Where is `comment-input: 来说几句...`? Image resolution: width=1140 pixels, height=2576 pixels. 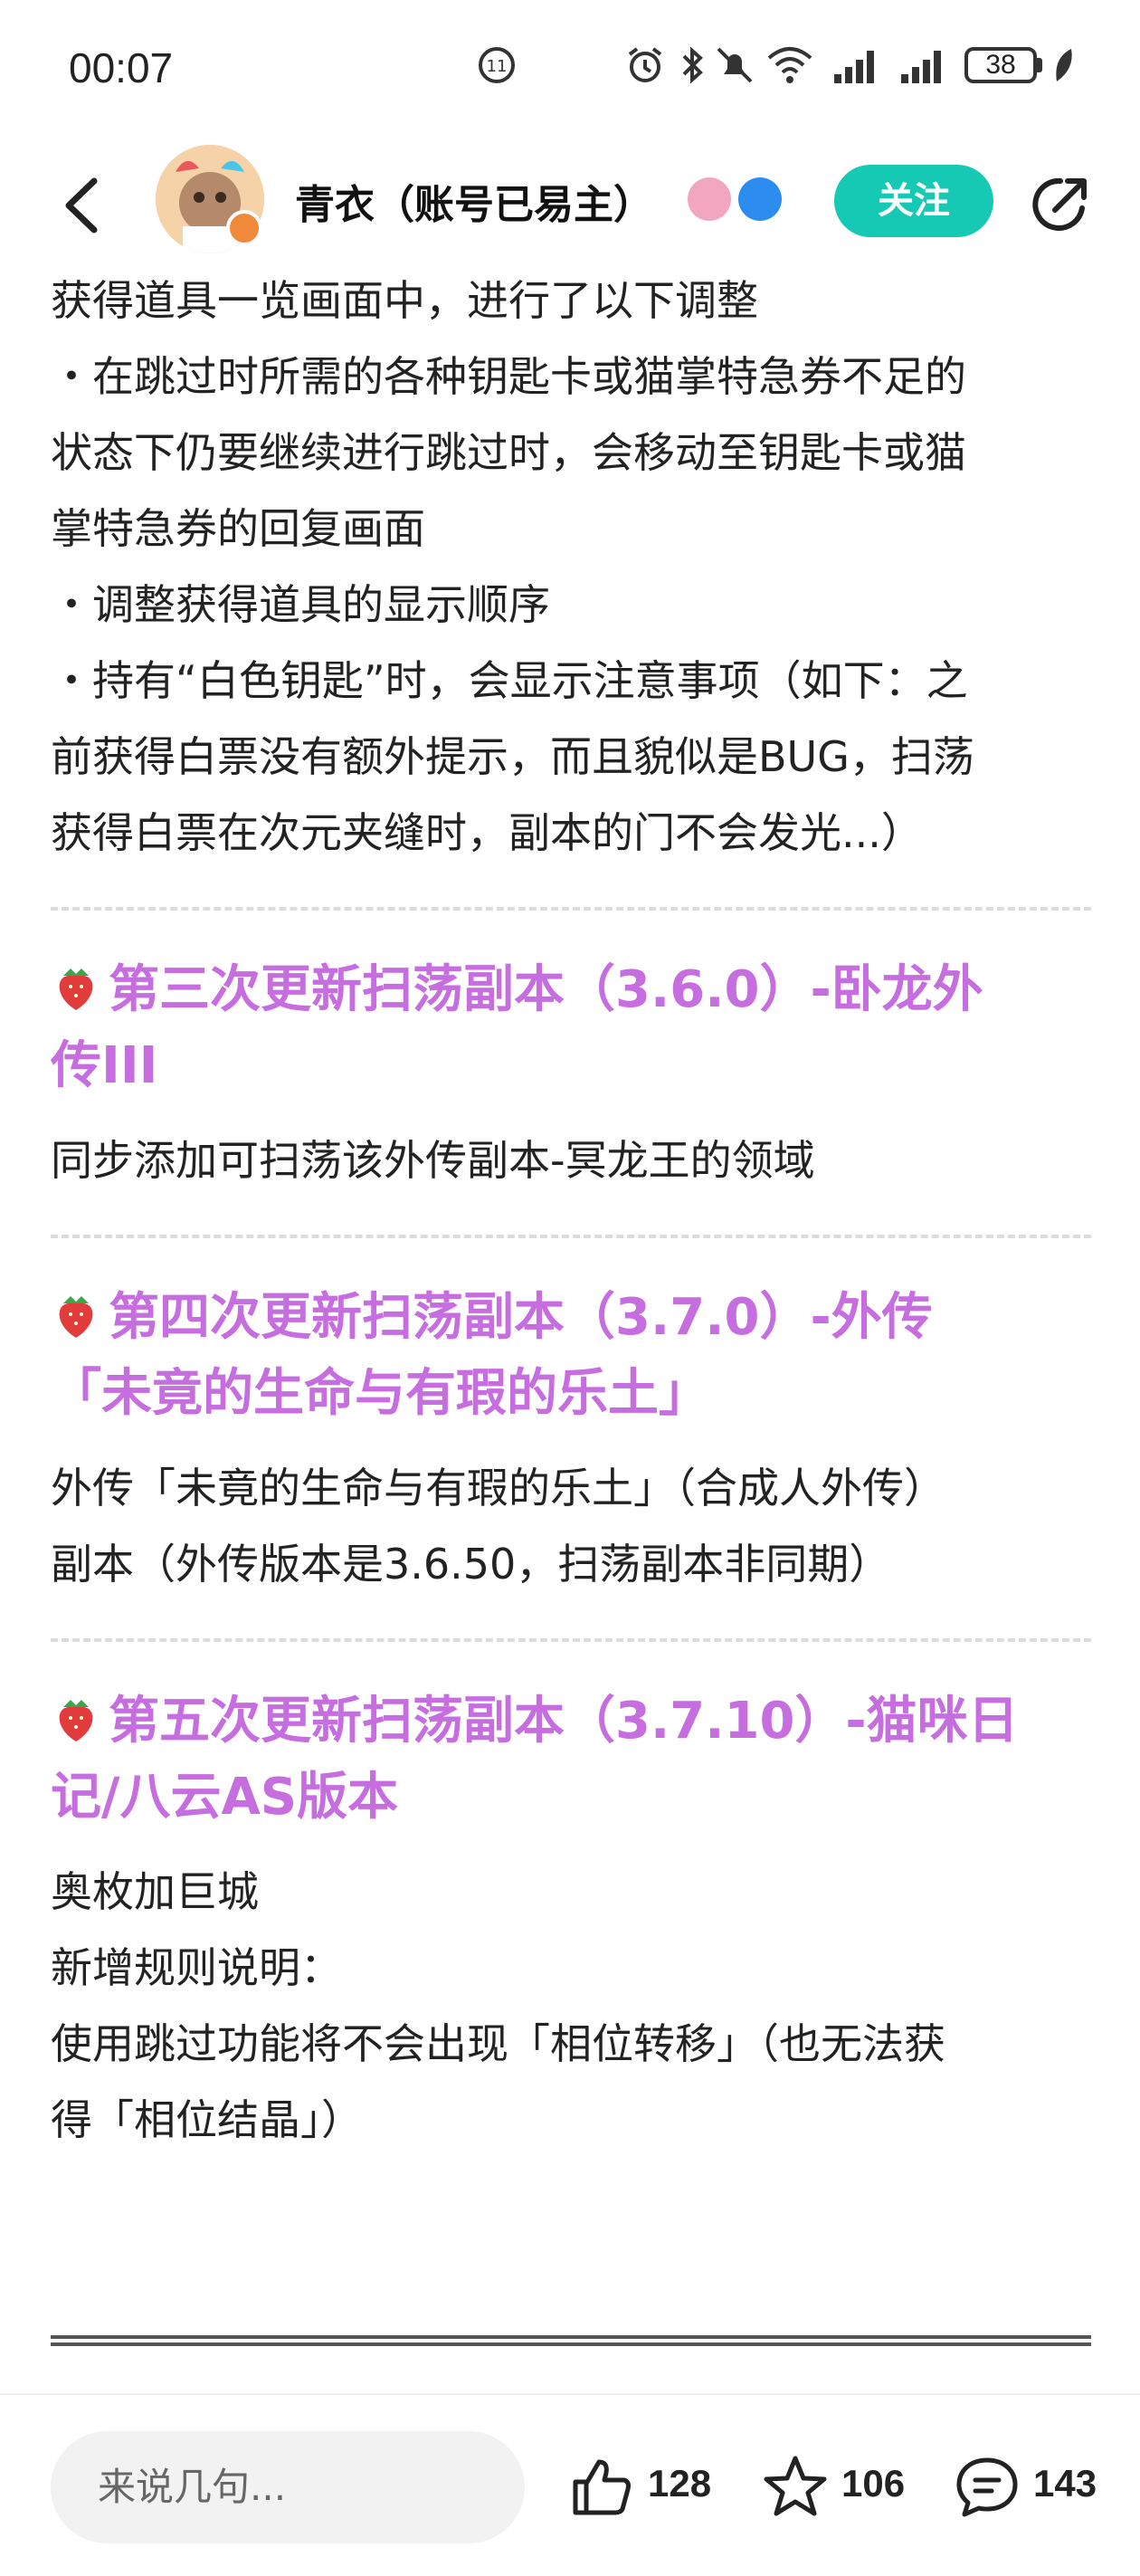 comment-input: 来说几句... is located at coordinates (288, 2487).